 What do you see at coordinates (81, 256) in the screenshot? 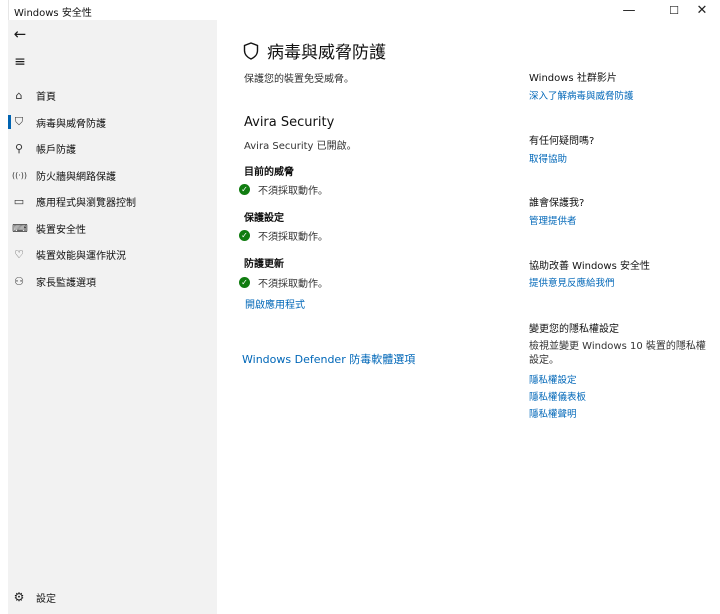
I see `sidebar-item-label: 裝置效能與運作狀況` at bounding box center [81, 256].